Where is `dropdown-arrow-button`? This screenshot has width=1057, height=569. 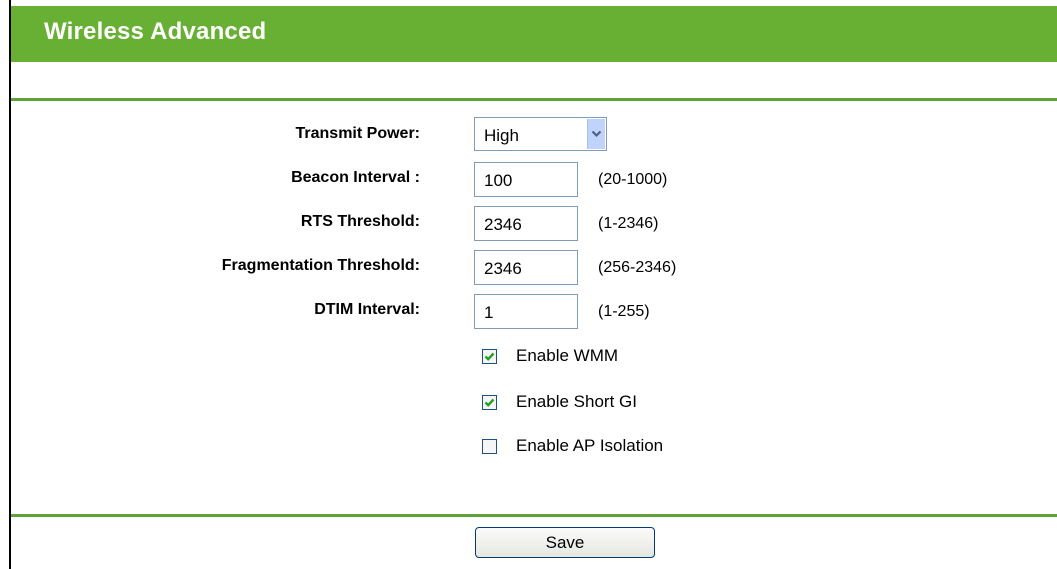
dropdown-arrow-button is located at coordinates (596, 134).